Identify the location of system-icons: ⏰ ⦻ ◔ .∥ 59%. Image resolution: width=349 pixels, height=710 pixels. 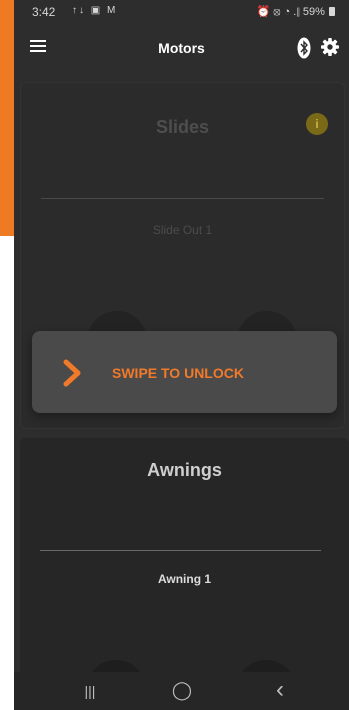
(295, 12).